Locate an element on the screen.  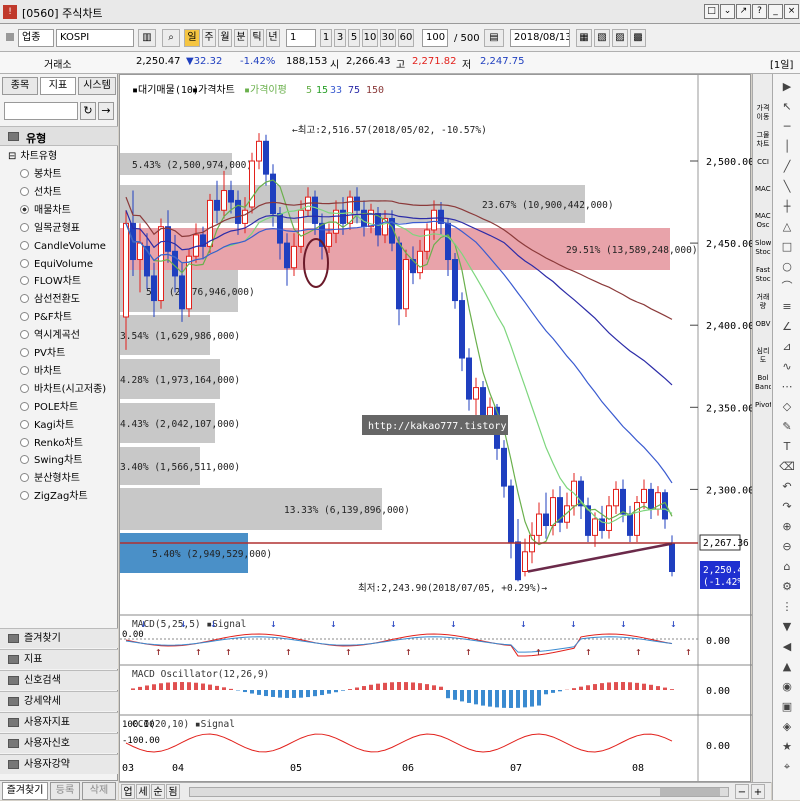
category-select: 업종 is located at coordinates (36, 38).